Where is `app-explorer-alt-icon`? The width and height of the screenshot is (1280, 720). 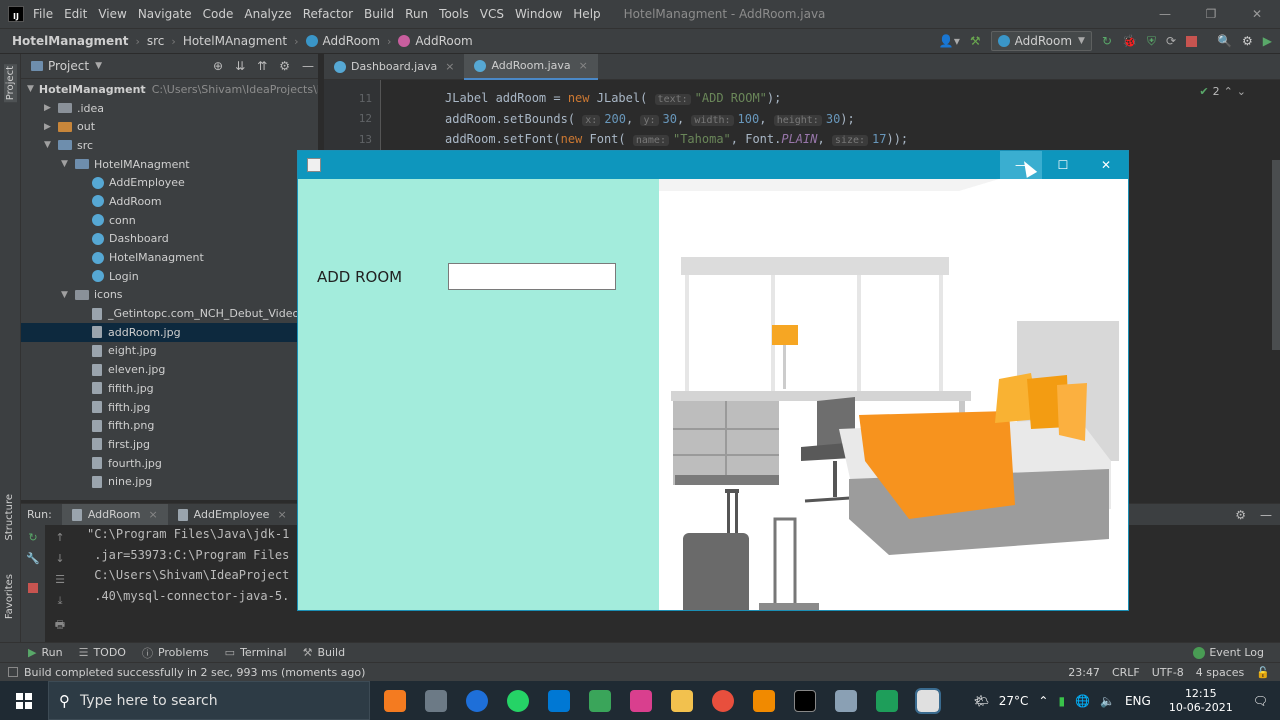 app-explorer-alt-icon is located at coordinates (436, 700).